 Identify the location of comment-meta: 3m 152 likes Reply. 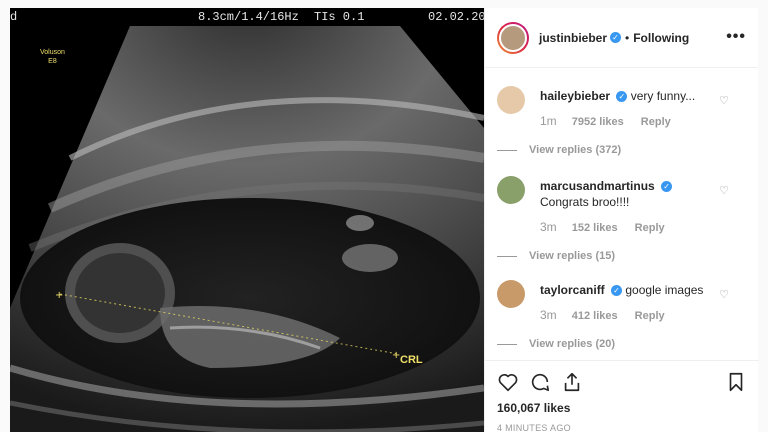
(635, 227).